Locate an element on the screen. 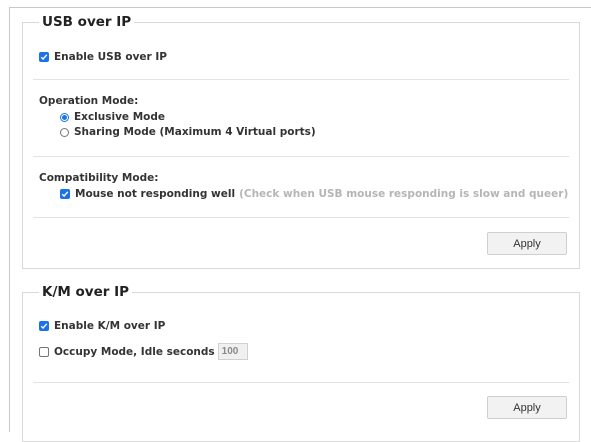 This screenshot has width=591, height=442. enable-km-row: Enable K/M over IP is located at coordinates (102, 326).